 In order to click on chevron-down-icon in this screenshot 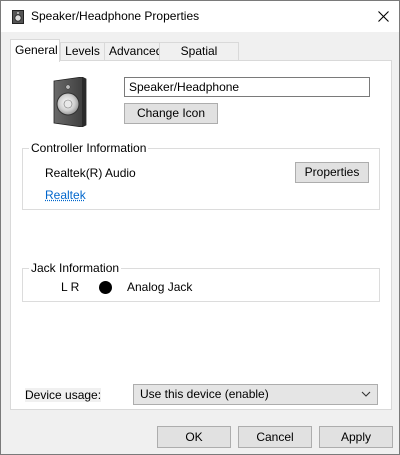, I will do `click(366, 394)`.